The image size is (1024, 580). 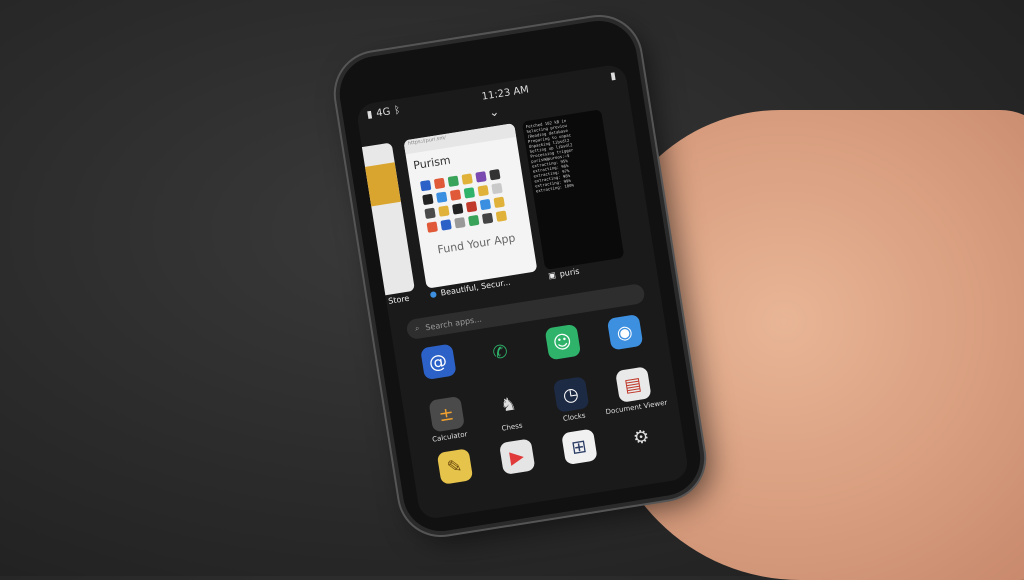 I want to click on app-label: Document Viewer, so click(x=636, y=407).